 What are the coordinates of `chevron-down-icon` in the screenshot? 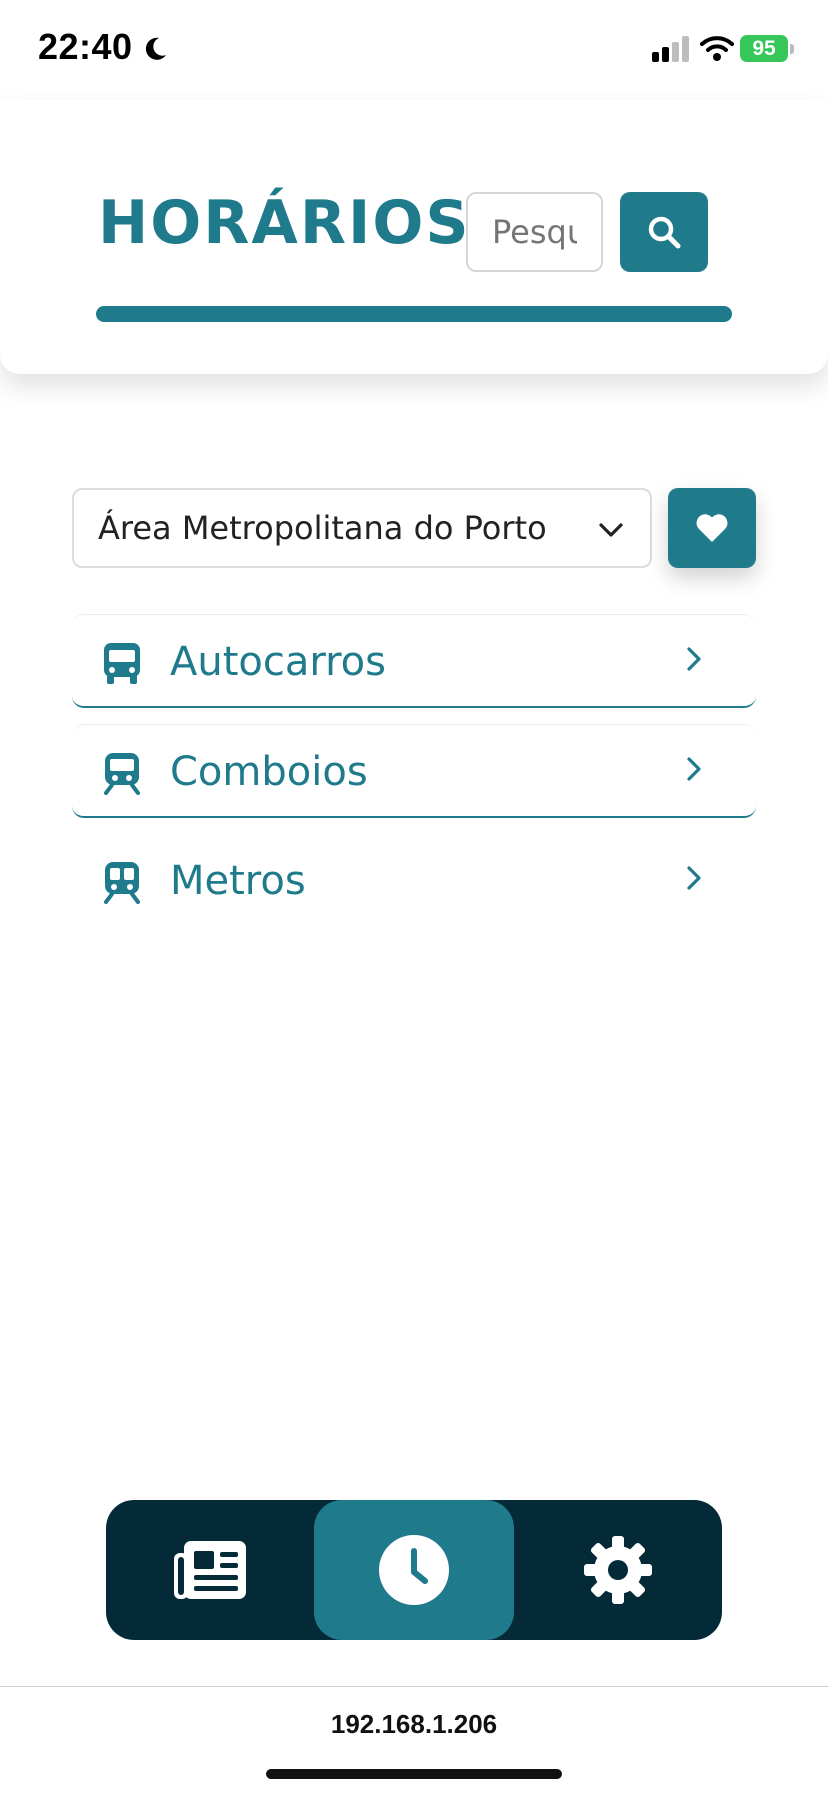 It's located at (611, 530).